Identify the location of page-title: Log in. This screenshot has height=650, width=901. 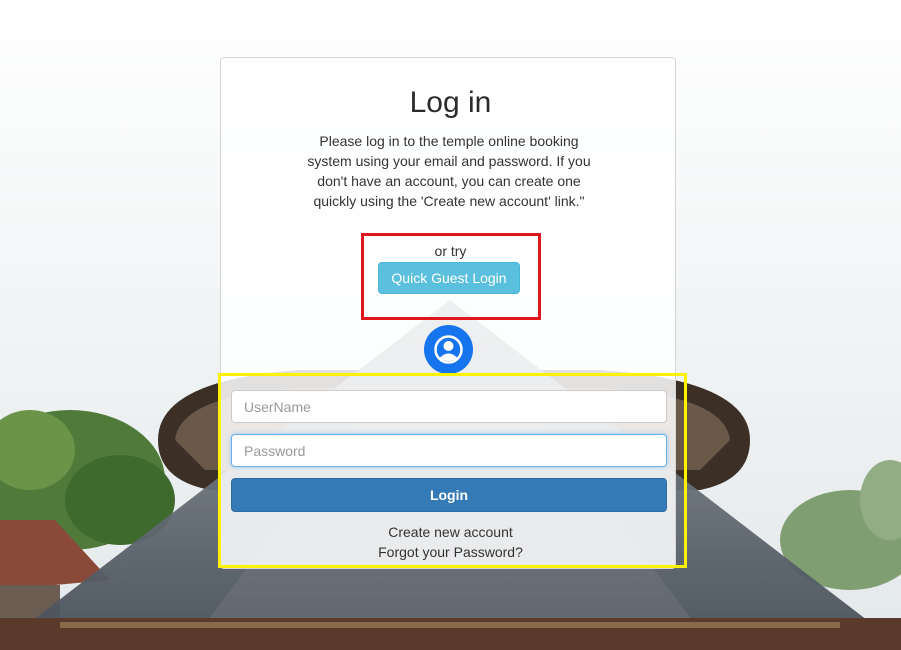
(450, 102).